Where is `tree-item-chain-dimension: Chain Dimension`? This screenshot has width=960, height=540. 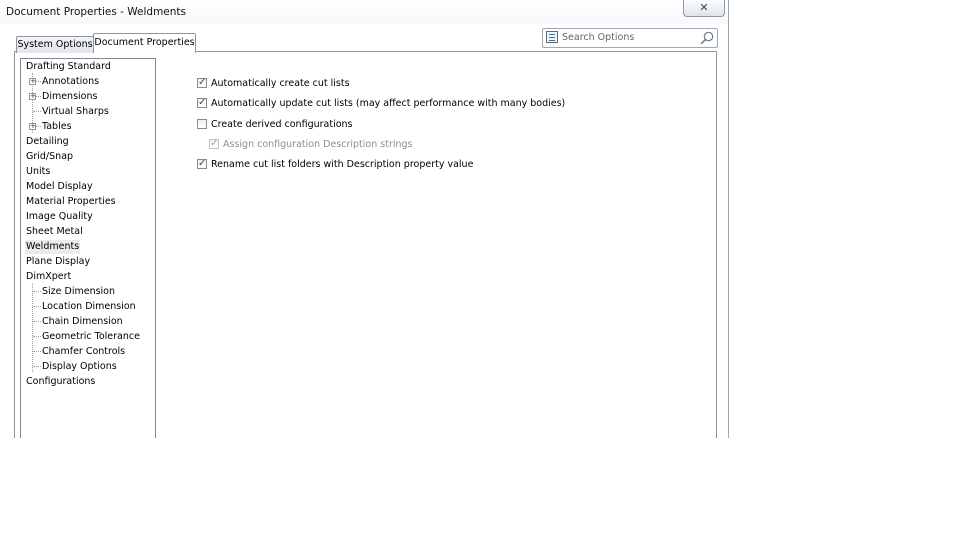
tree-item-chain-dimension: Chain Dimension is located at coordinates (82, 322).